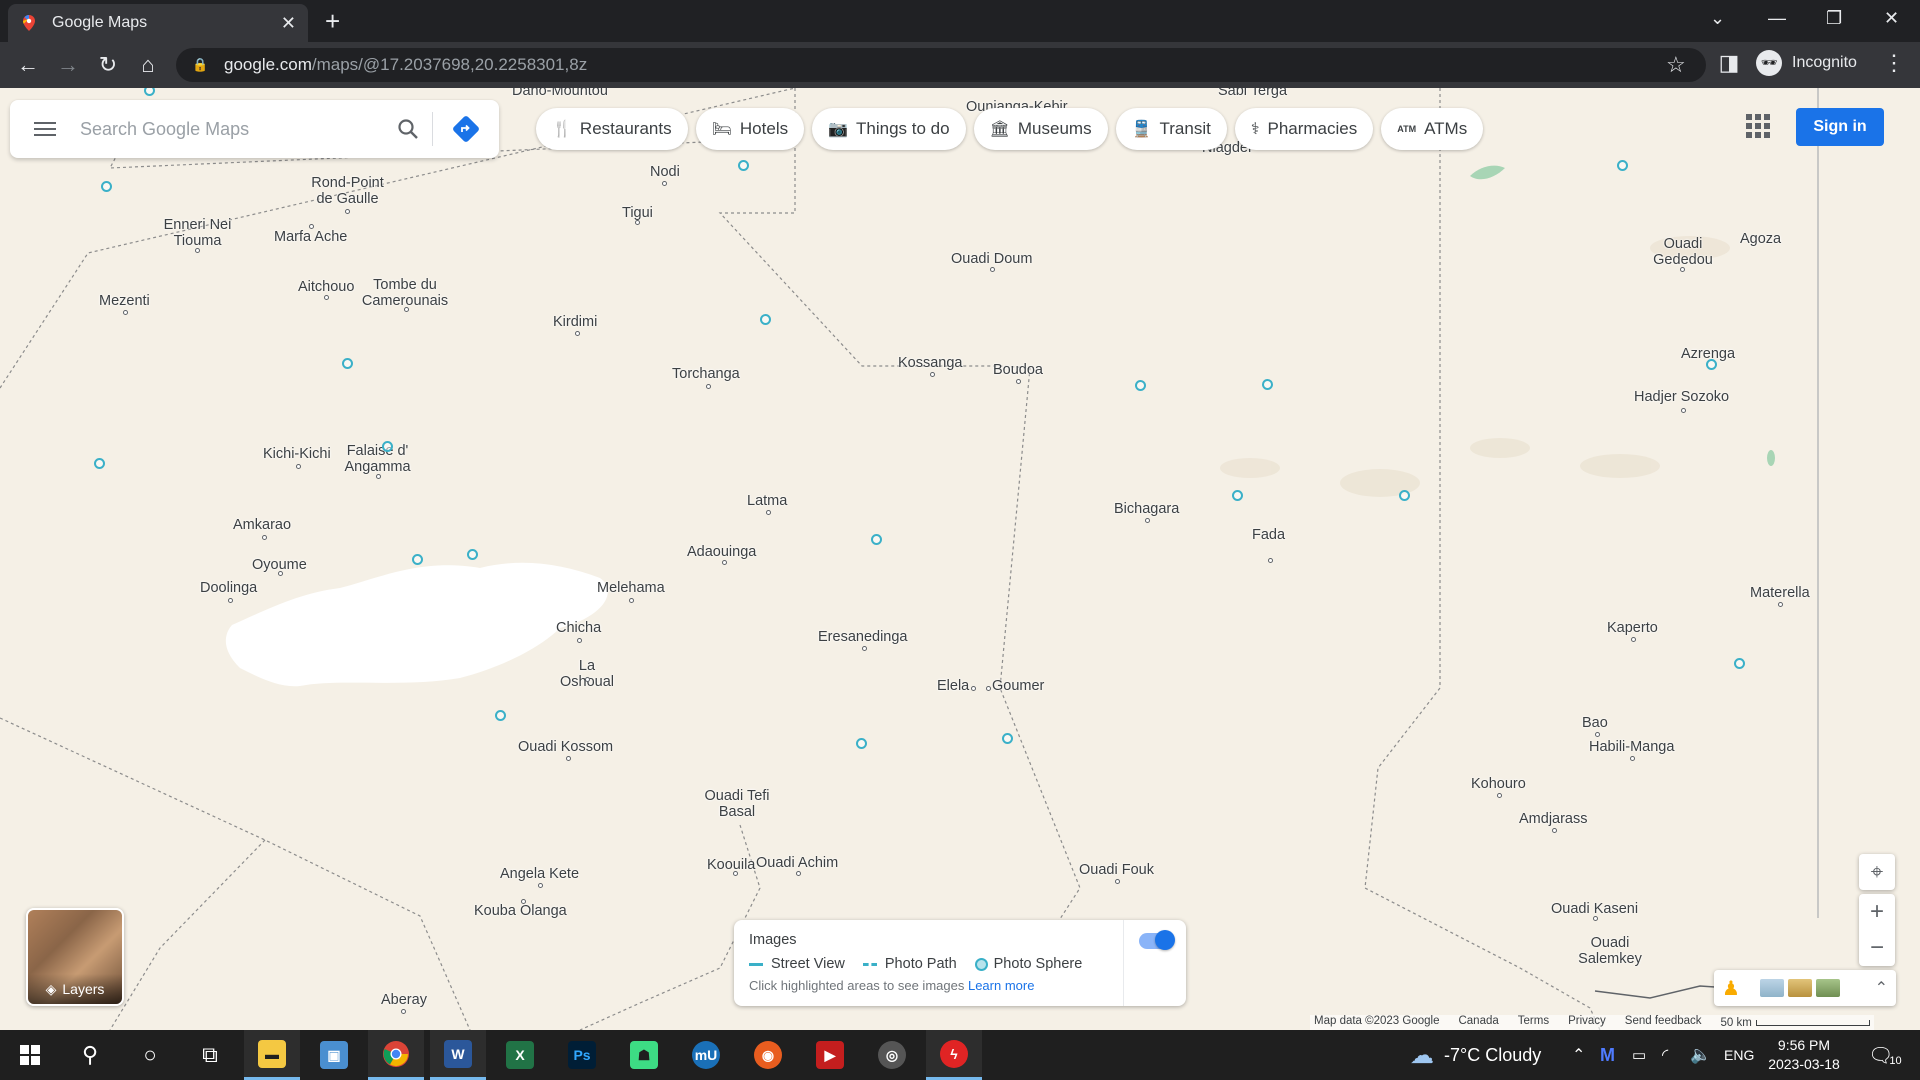 The image size is (1920, 1080). What do you see at coordinates (1632, 628) in the screenshot?
I see `place-label: Kaperto` at bounding box center [1632, 628].